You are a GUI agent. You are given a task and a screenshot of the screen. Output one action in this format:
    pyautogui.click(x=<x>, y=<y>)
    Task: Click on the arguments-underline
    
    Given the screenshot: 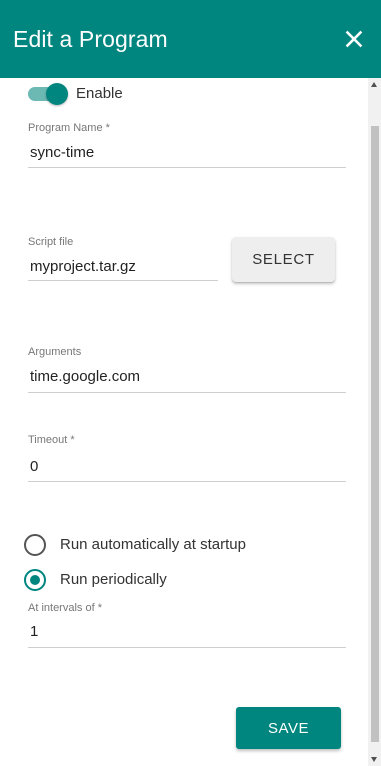 What is the action you would take?
    pyautogui.click(x=187, y=392)
    